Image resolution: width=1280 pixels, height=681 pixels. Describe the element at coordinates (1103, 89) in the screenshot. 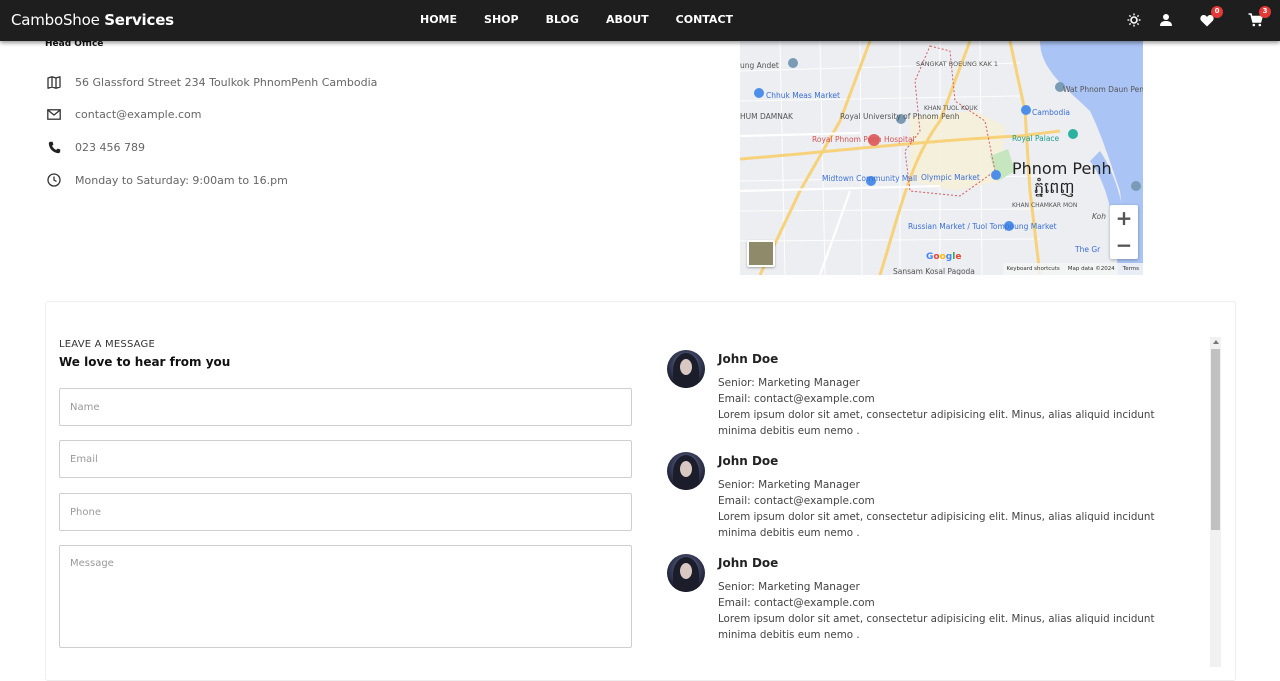

I see `map-label-place: Wat Phnom Daun Pen` at that location.